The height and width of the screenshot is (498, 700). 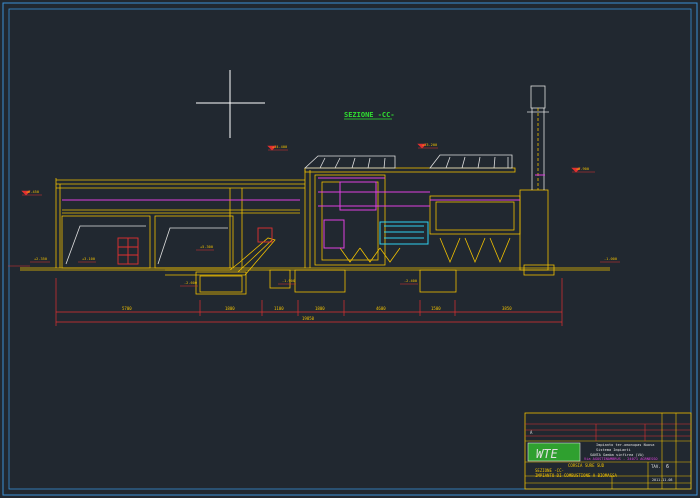 I want to click on dim-segment: 4600, so click(x=381, y=308).